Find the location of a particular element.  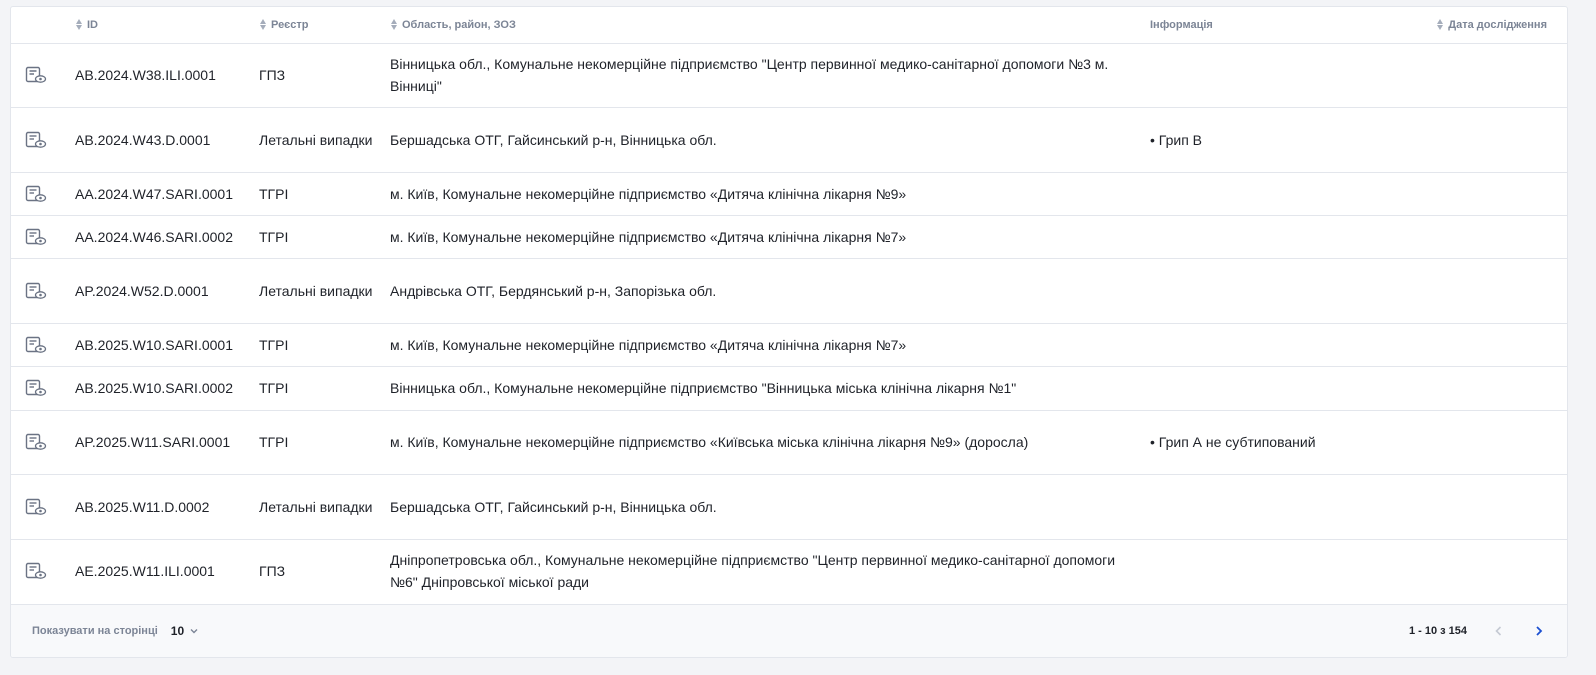

header-actions is located at coordinates (43, 25).